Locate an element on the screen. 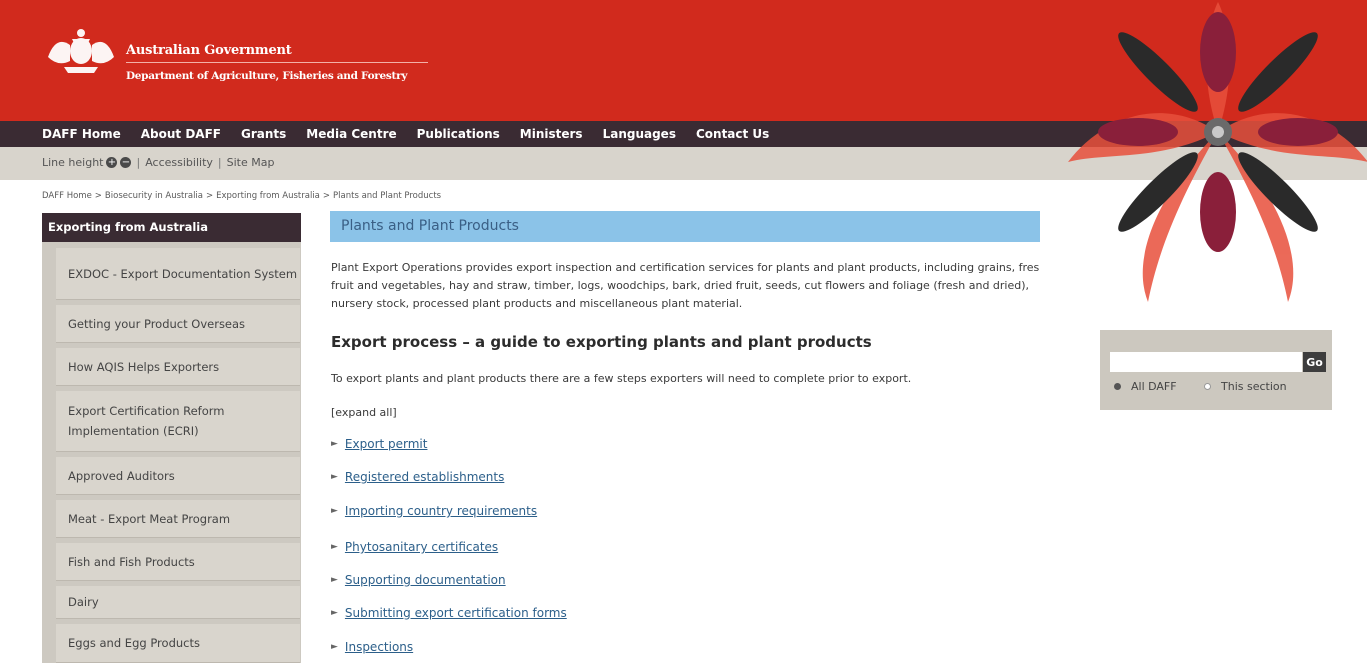 This screenshot has width=1367, height=663. sidebar-item-meat: Meat - Export Meat Program is located at coordinates (178, 519).